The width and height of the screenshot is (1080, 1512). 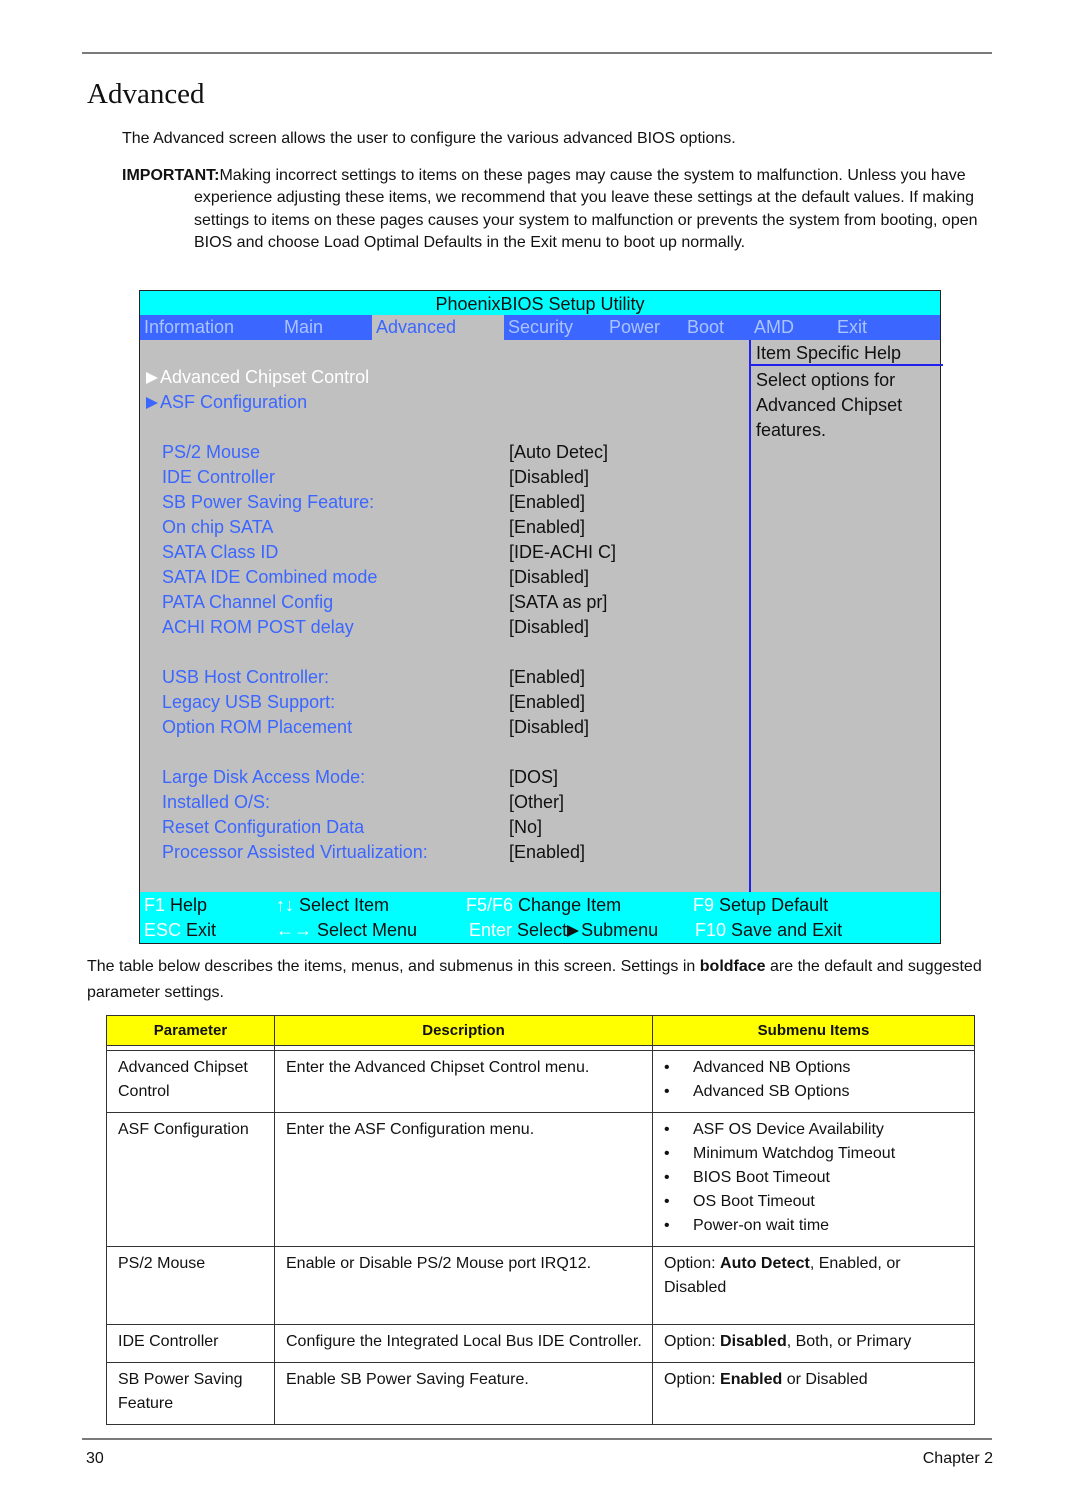 I want to click on setting-label: ACHI ROM POST delay, so click(x=258, y=627).